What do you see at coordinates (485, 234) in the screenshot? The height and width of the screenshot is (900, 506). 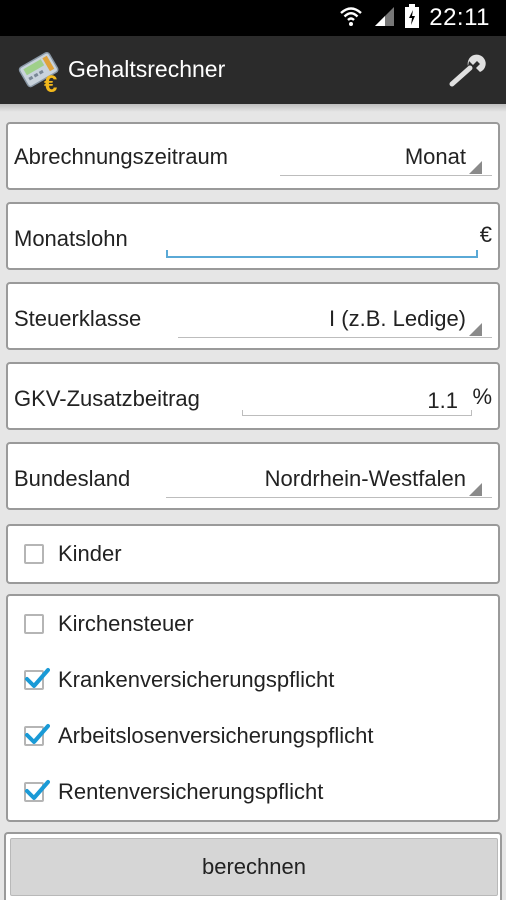 I see `euro-unit: €` at bounding box center [485, 234].